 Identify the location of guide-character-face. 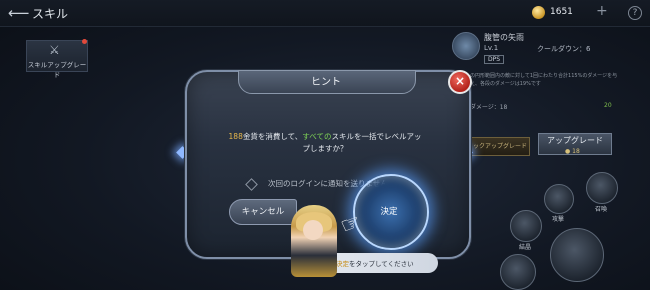
(313, 230).